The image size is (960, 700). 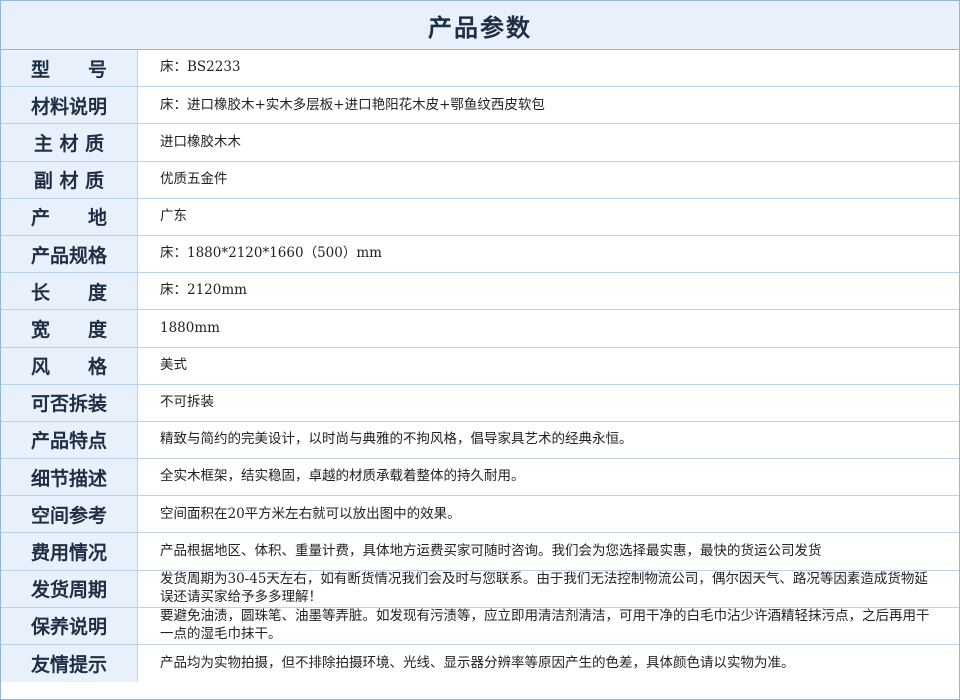 I want to click on row-label-text: 保养说明, so click(x=68, y=627).